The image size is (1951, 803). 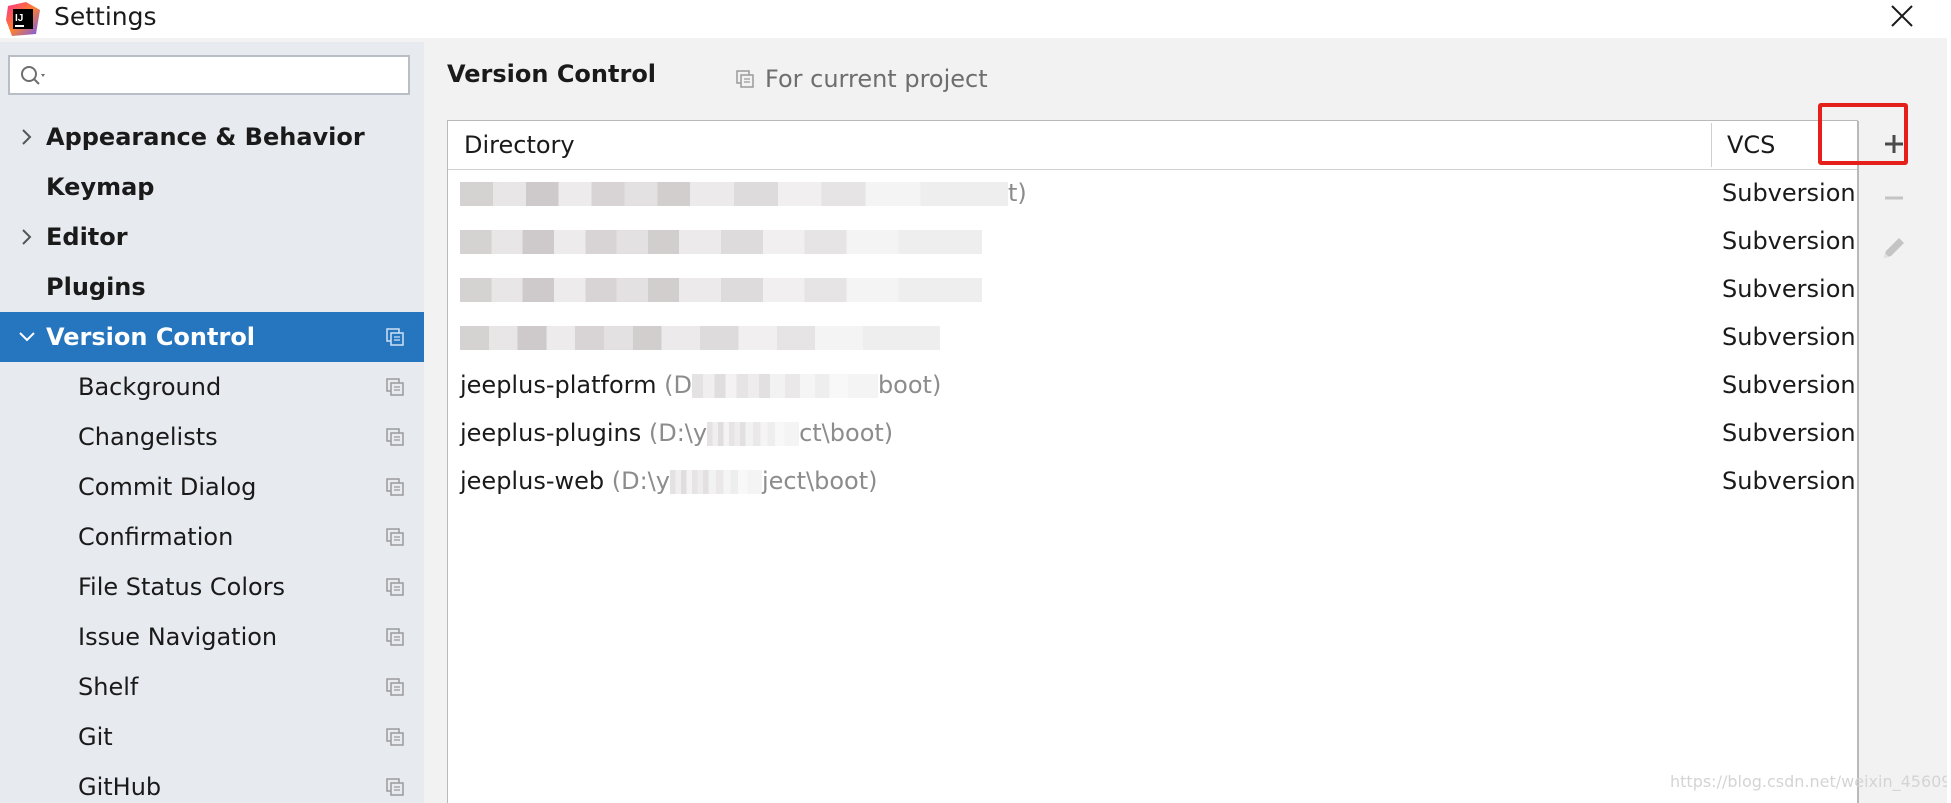 What do you see at coordinates (105, 16) in the screenshot?
I see `window-title: Settings` at bounding box center [105, 16].